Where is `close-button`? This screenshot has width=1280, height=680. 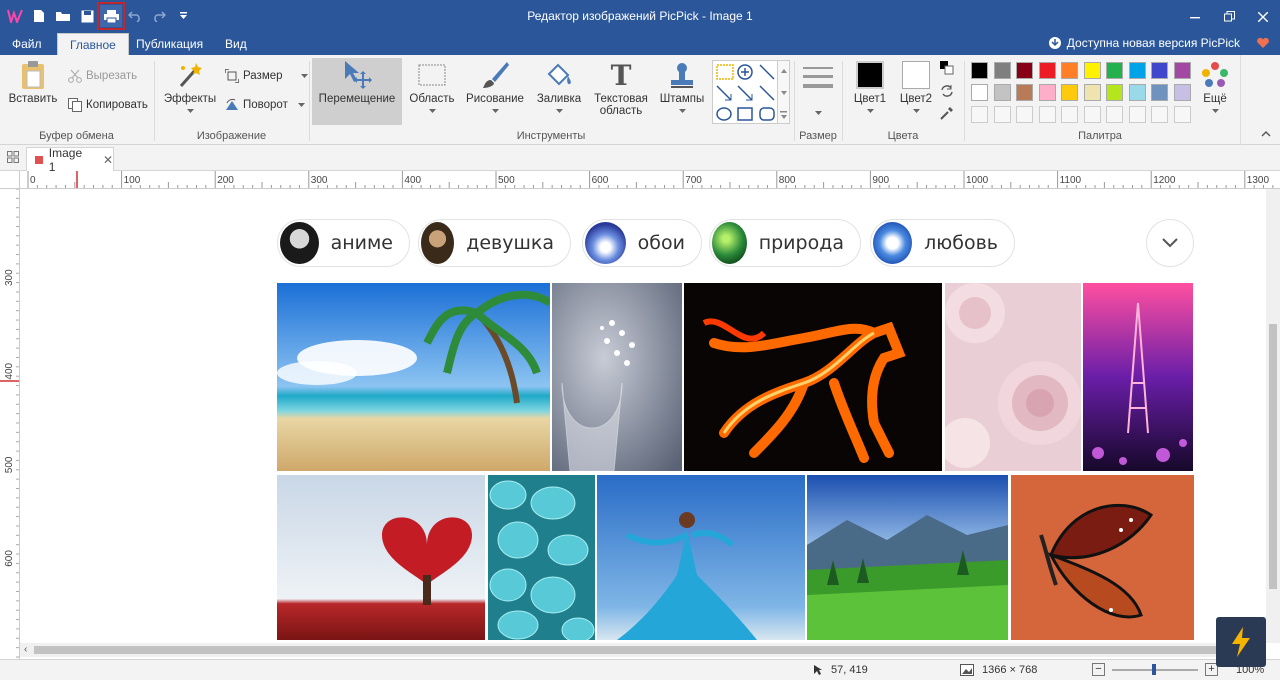
close-button is located at coordinates (1263, 16).